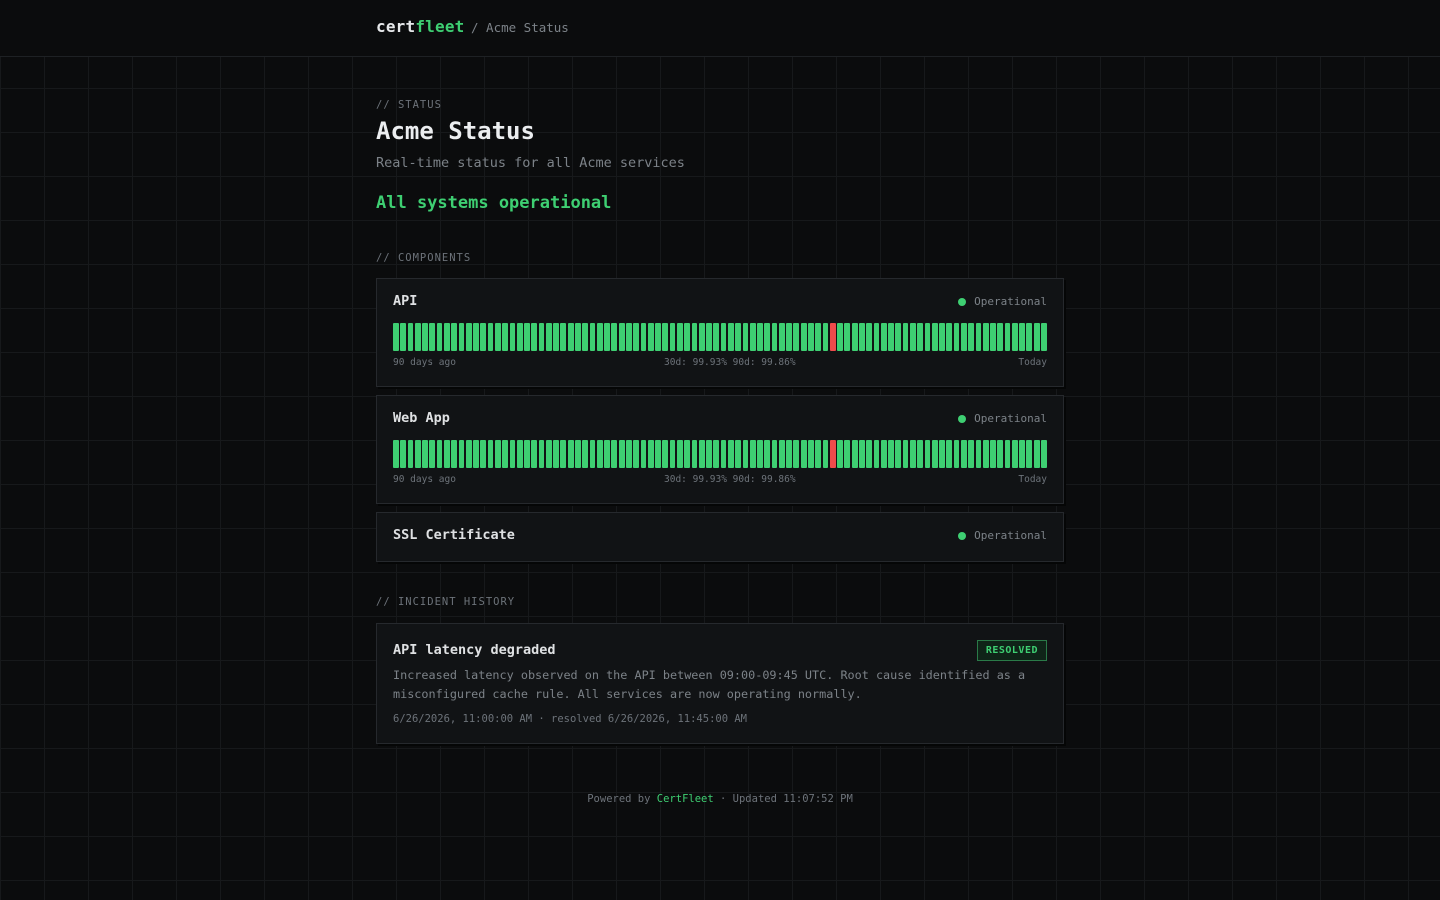 This screenshot has width=1440, height=900. What do you see at coordinates (832, 337) in the screenshot?
I see `uptime-day-bar-incident` at bounding box center [832, 337].